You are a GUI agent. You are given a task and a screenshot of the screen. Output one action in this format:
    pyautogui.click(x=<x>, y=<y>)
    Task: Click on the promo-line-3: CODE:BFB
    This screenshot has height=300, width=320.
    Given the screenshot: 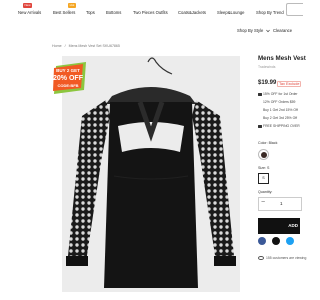 What is the action you would take?
    pyautogui.click(x=67, y=85)
    